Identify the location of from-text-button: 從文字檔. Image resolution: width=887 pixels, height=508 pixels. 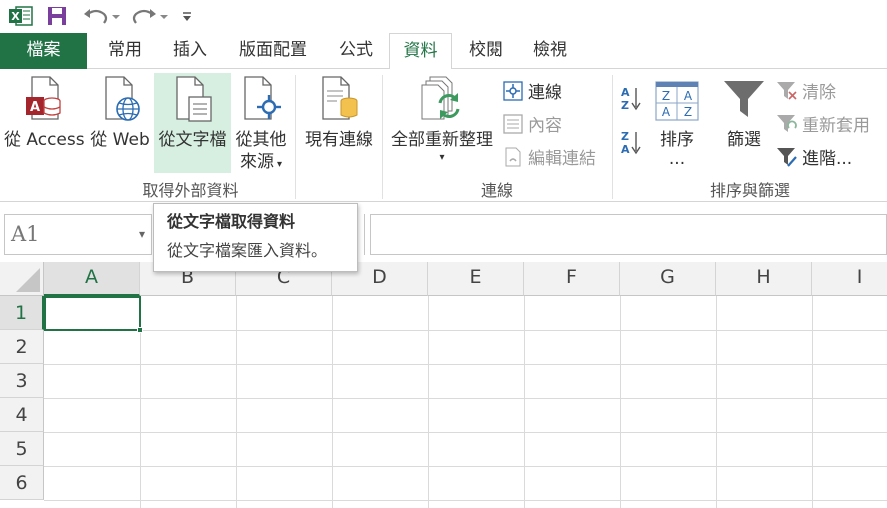
(192, 123).